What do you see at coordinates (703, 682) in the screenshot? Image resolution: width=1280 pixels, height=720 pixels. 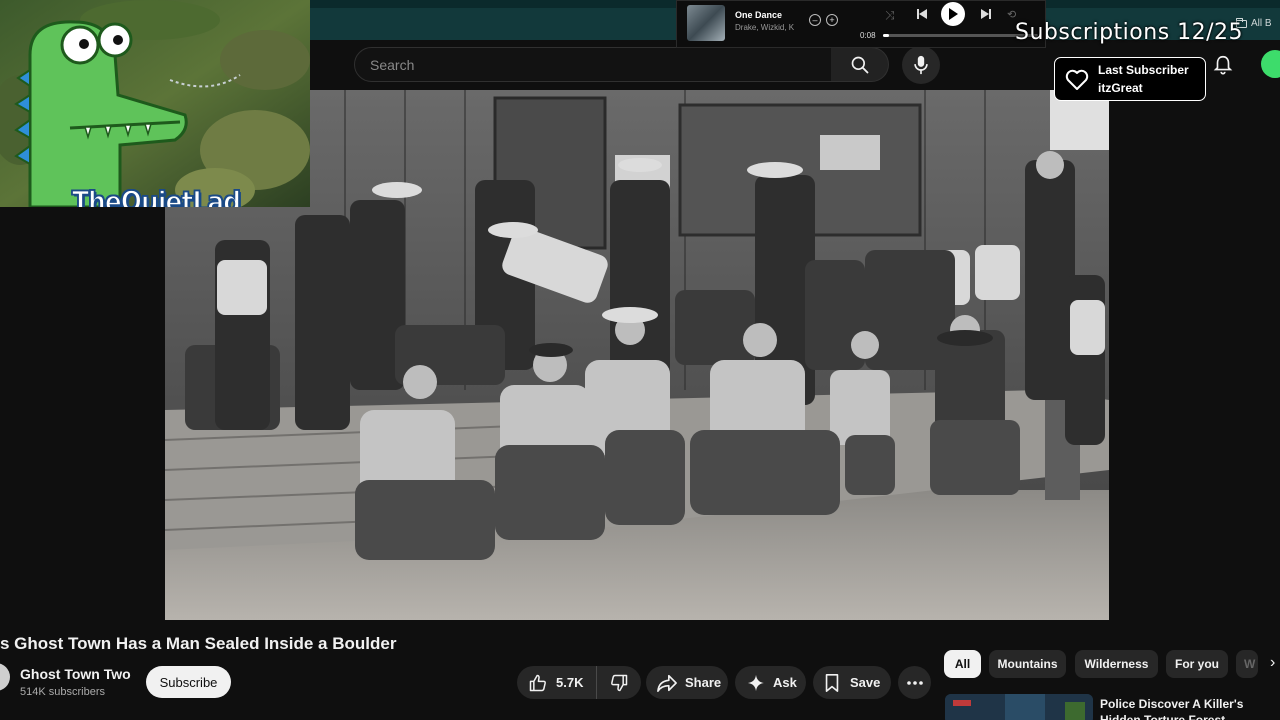 I see `share-label: Share` at bounding box center [703, 682].